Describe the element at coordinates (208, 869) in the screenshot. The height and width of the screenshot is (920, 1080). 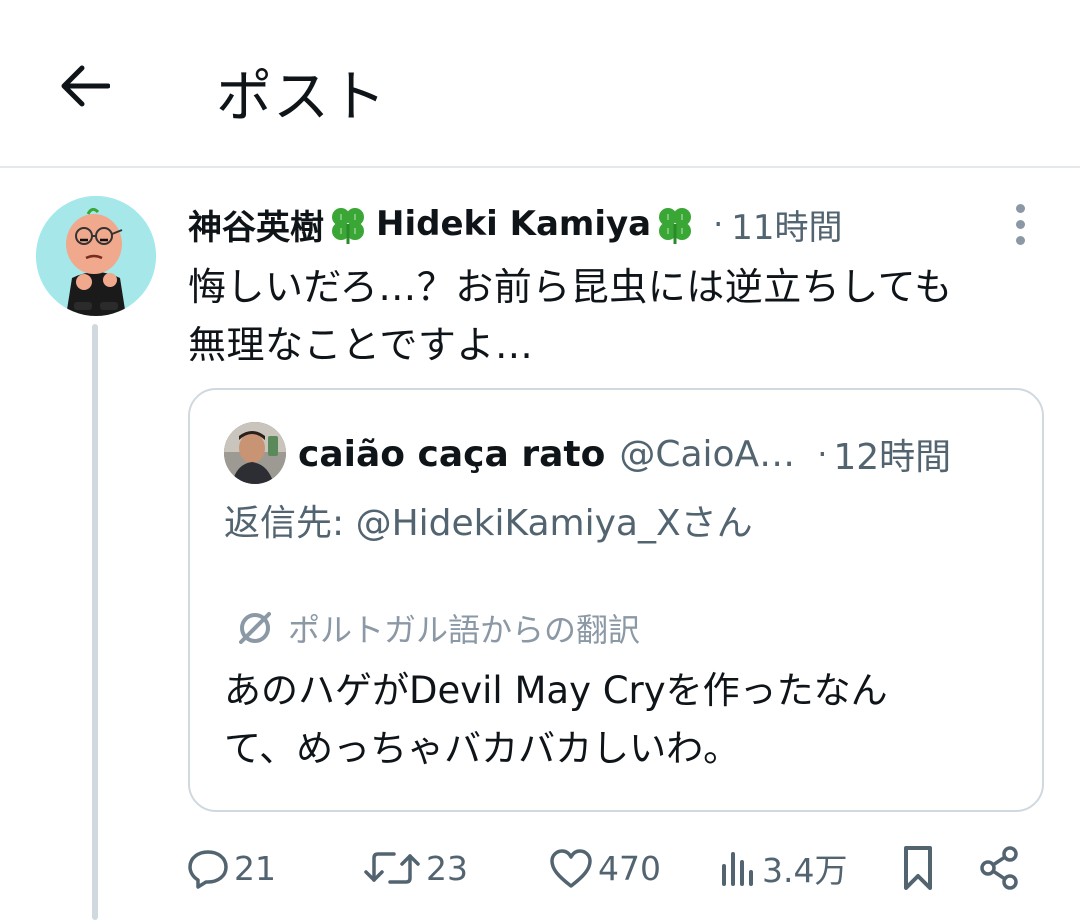
I see `reply-icon` at that location.